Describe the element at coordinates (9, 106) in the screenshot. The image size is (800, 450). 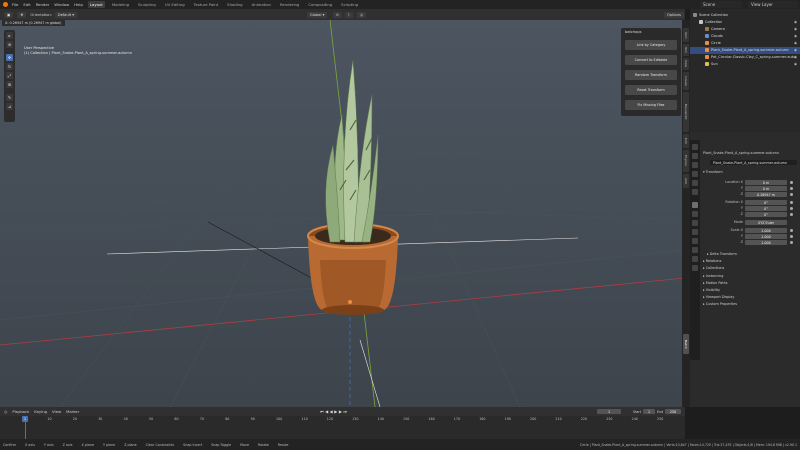
I see `measure-tool-icon: ⊿` at that location.